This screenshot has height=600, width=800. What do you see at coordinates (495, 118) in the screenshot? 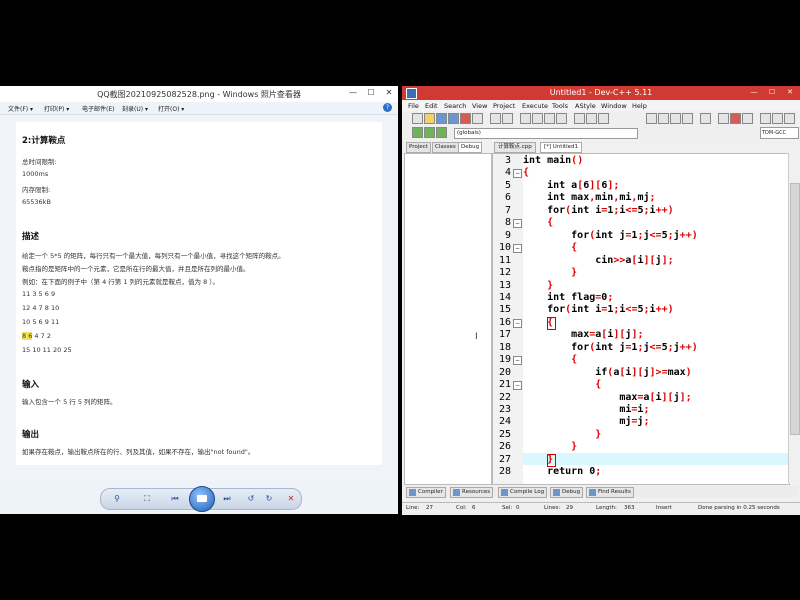
I see `undo-icon` at bounding box center [495, 118].